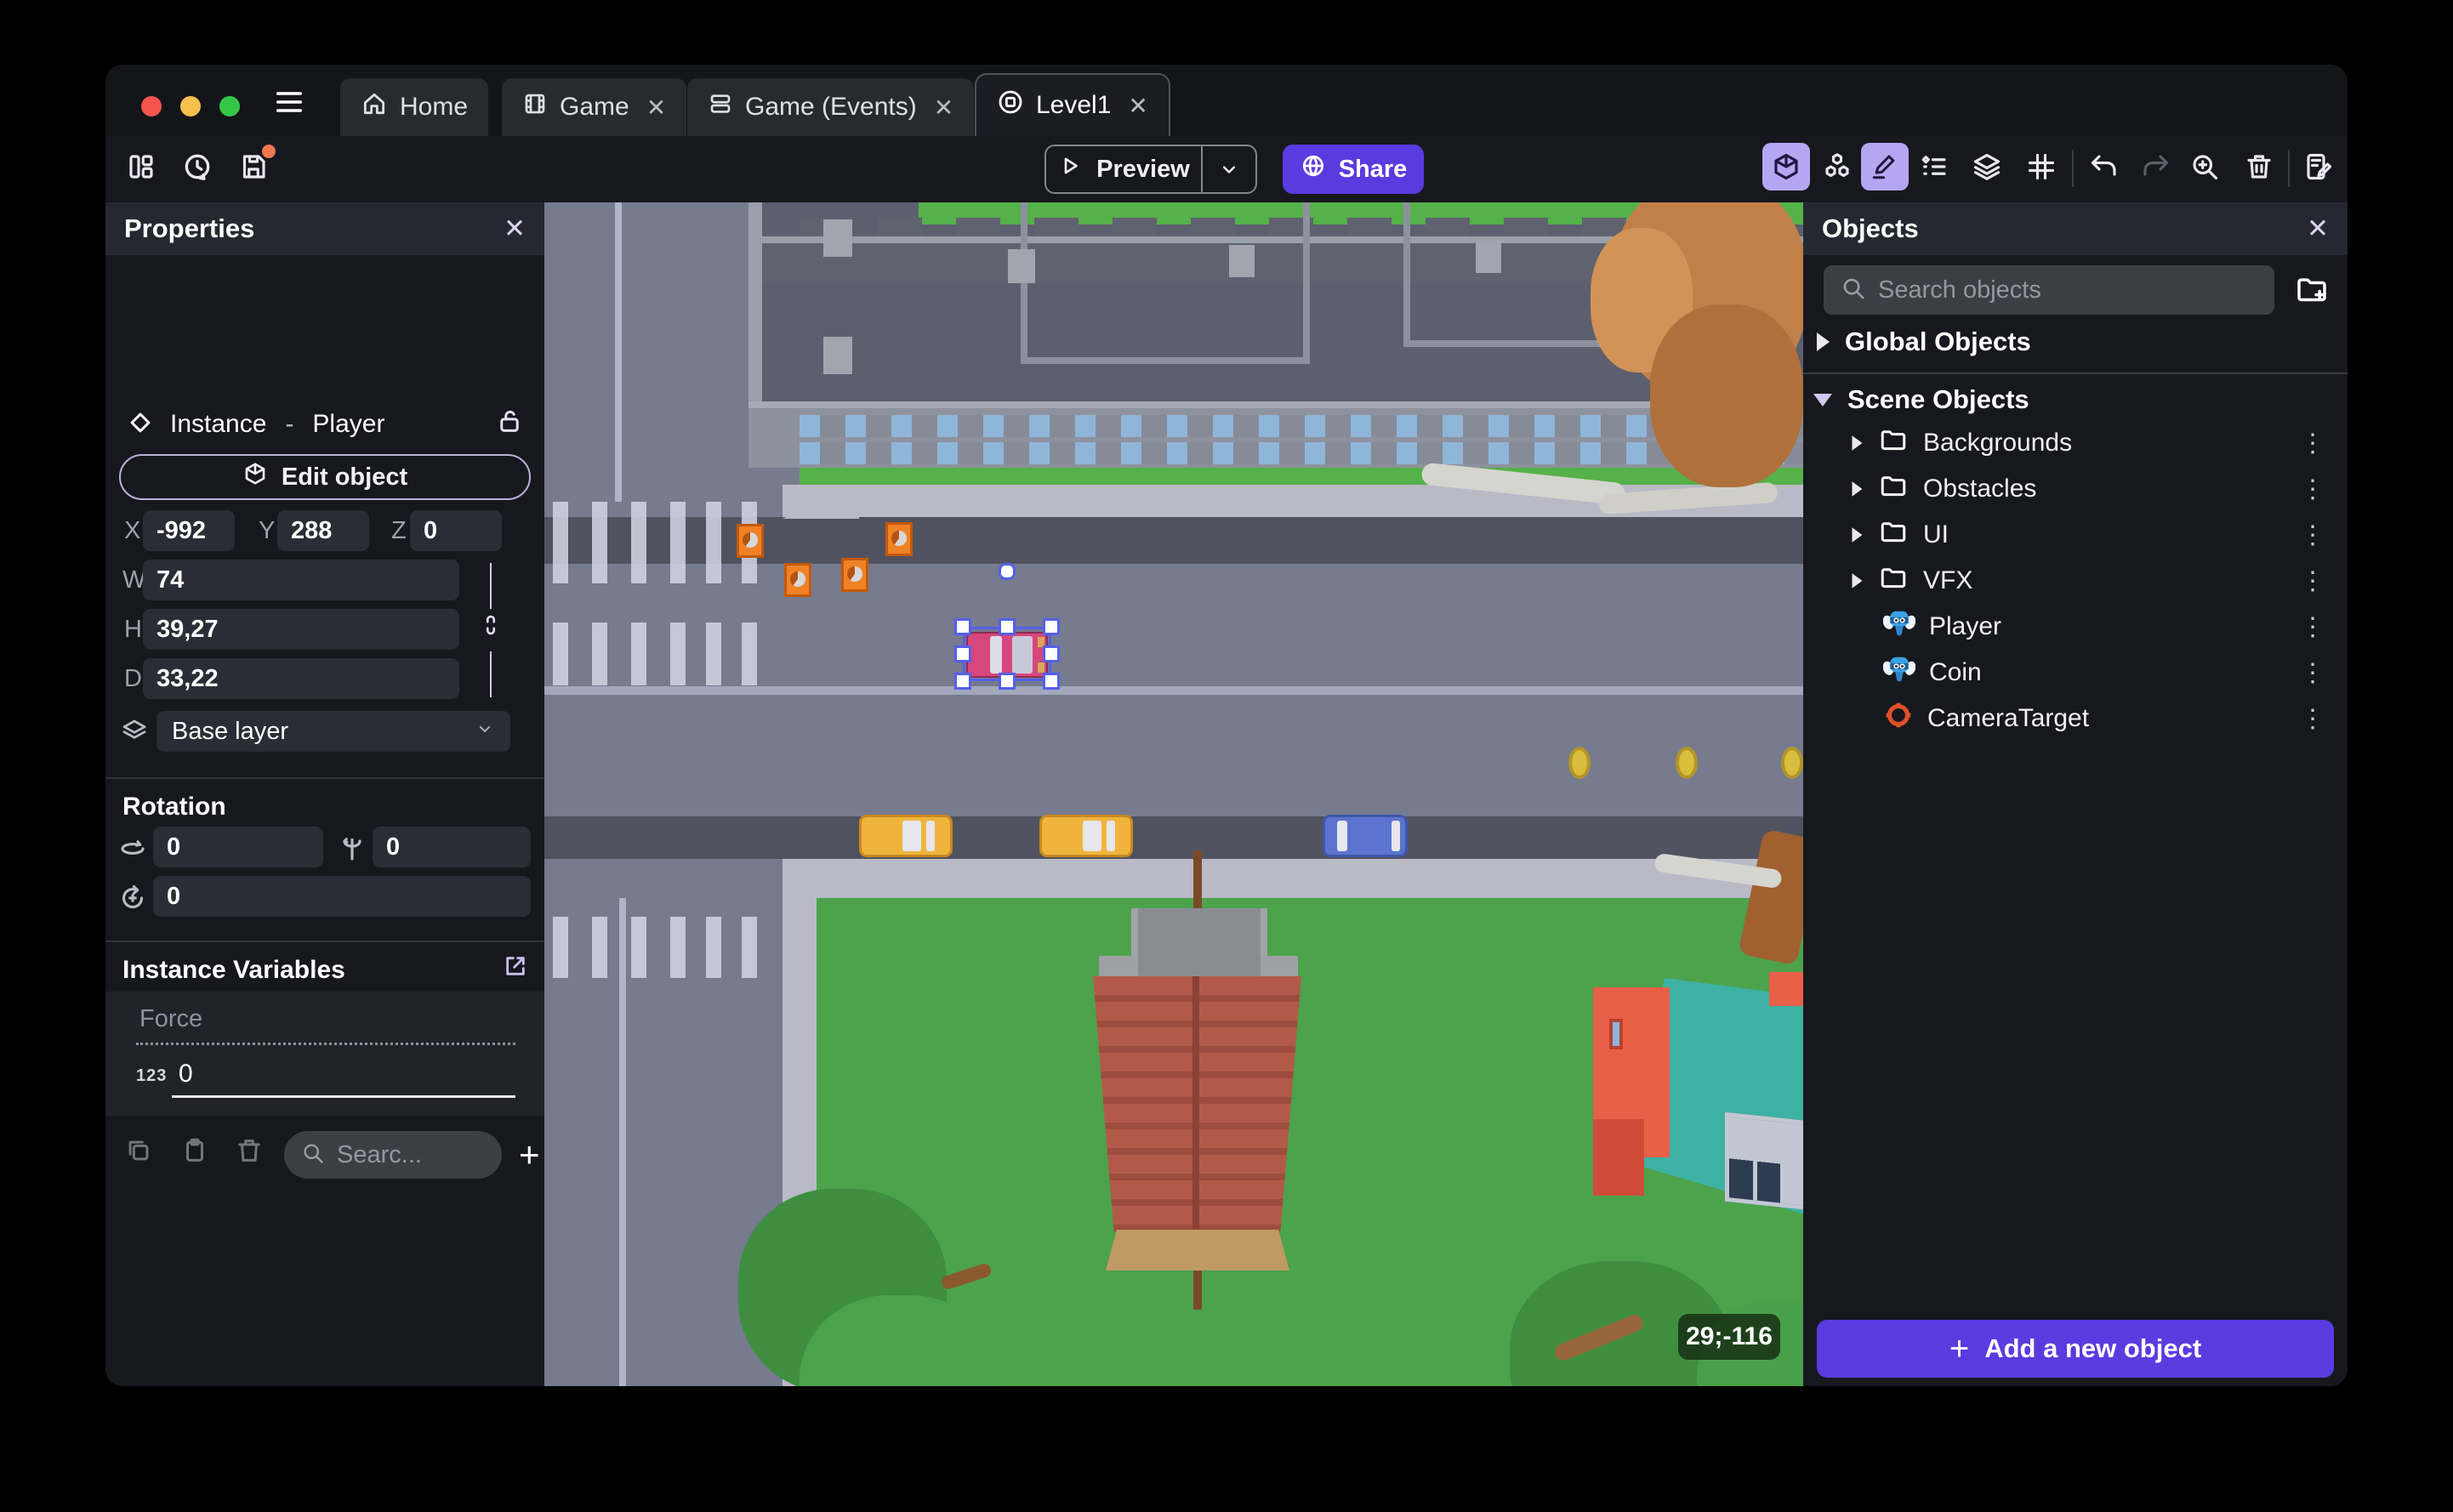 This screenshot has width=2453, height=1512. I want to click on folder-row-ui: UI ⋮, so click(2075, 535).